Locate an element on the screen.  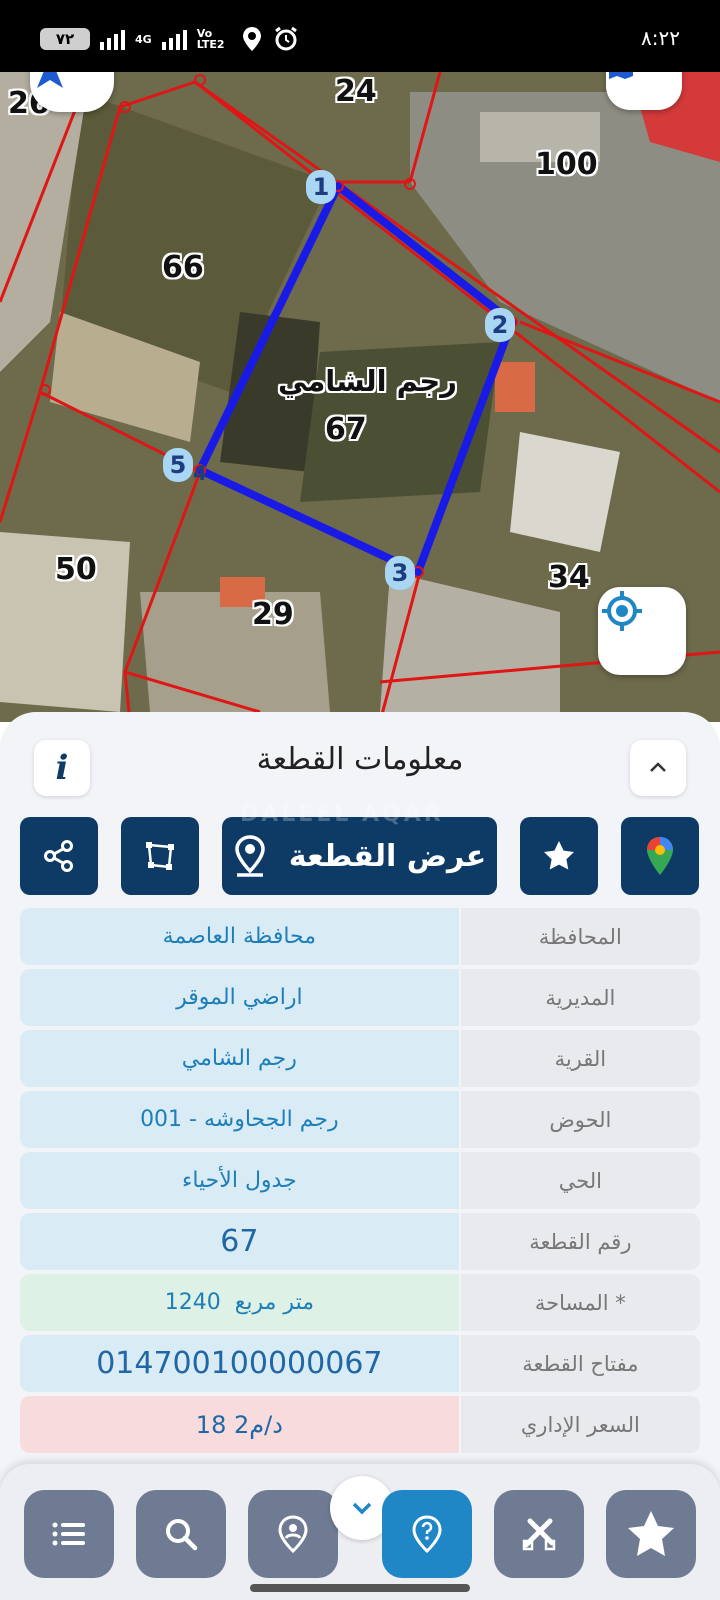
location-pin-icon is located at coordinates (250, 856).